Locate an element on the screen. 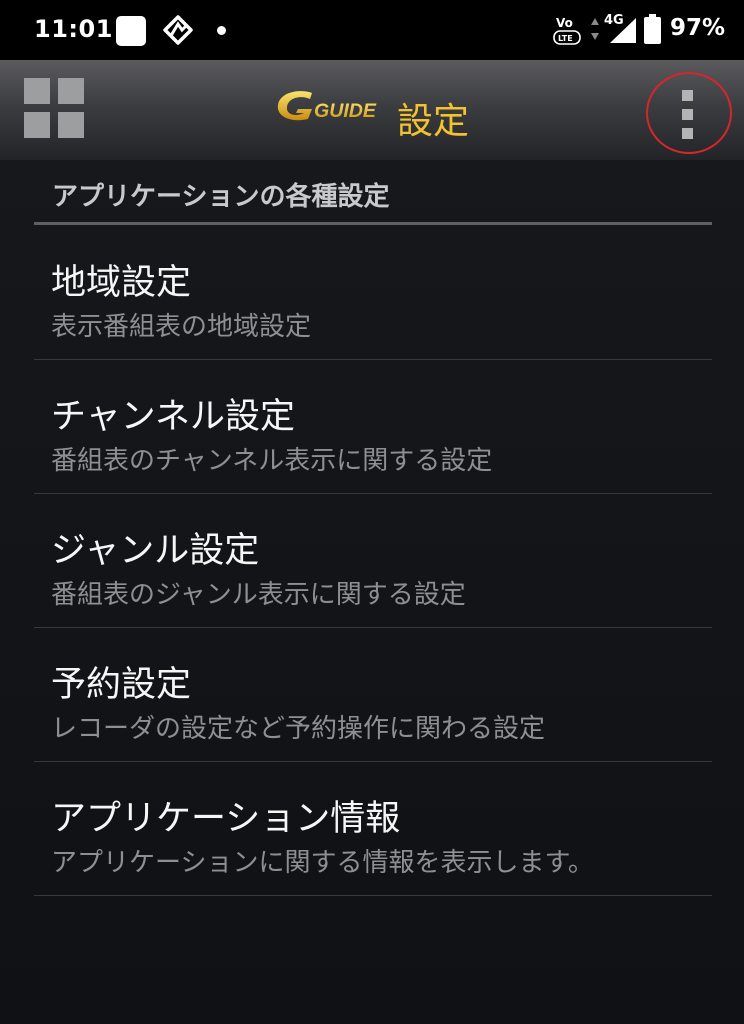  svg-text: LTE is located at coordinates (565, 38).